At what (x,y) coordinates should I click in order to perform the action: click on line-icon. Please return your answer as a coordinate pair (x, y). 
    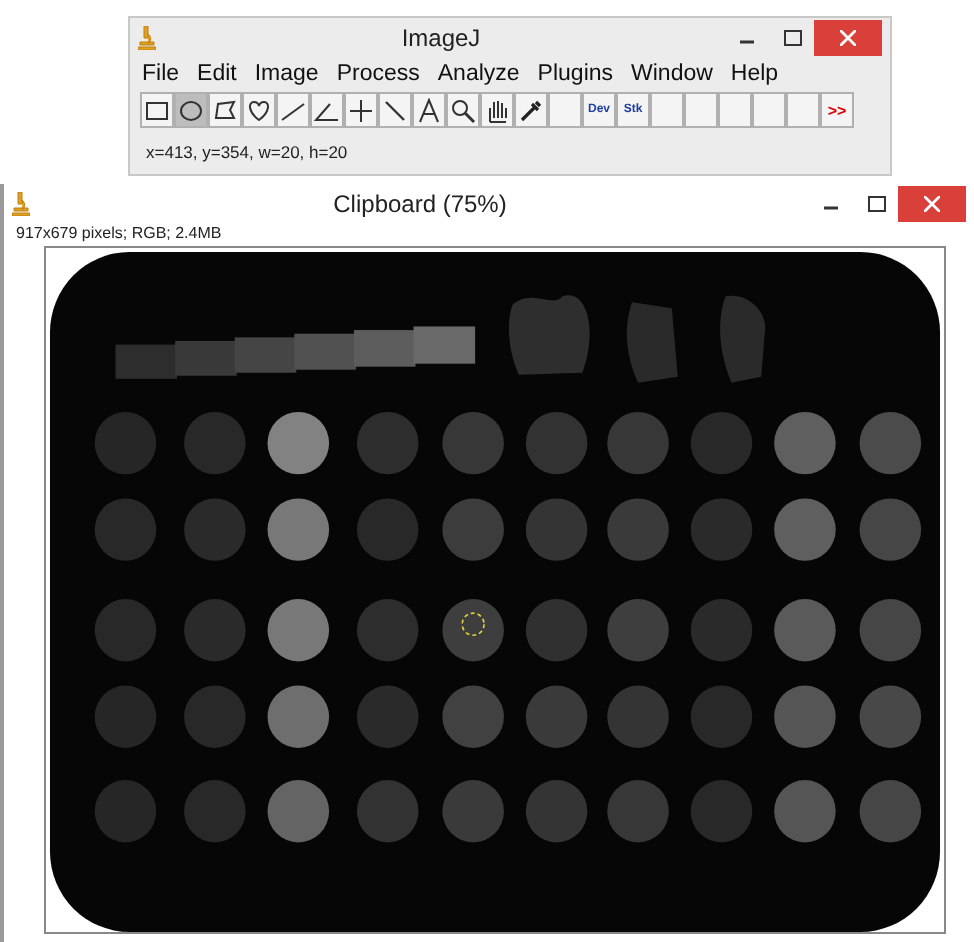
    Looking at the image, I should click on (293, 110).